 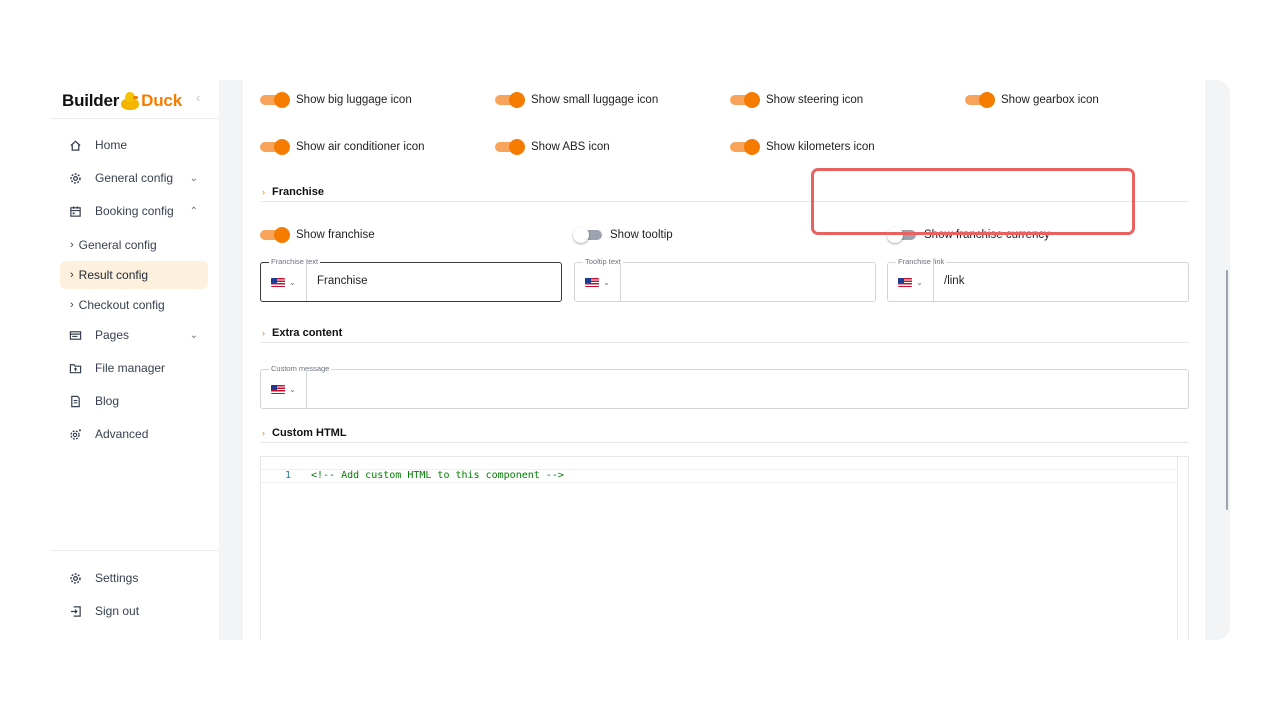 What do you see at coordinates (724, 333) in the screenshot?
I see `section-extra-content-header: › Extra content` at bounding box center [724, 333].